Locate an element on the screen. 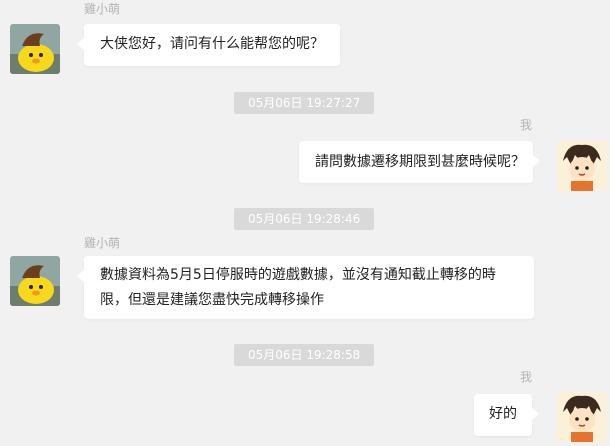  message-text: 好的 is located at coordinates (503, 414).